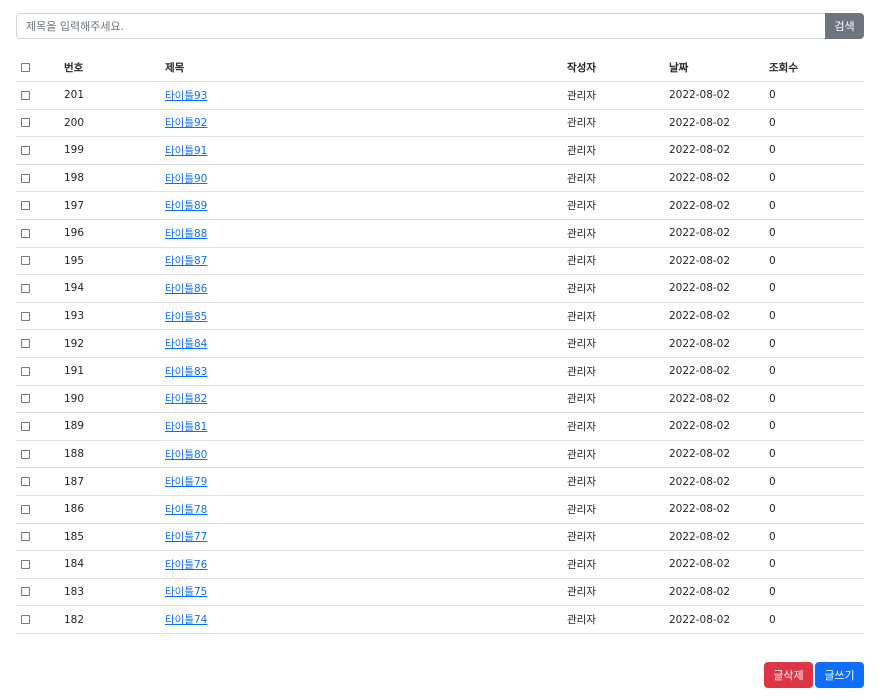 The width and height of the screenshot is (888, 700). I want to click on post-title-link: 타이틀93, so click(186, 96).